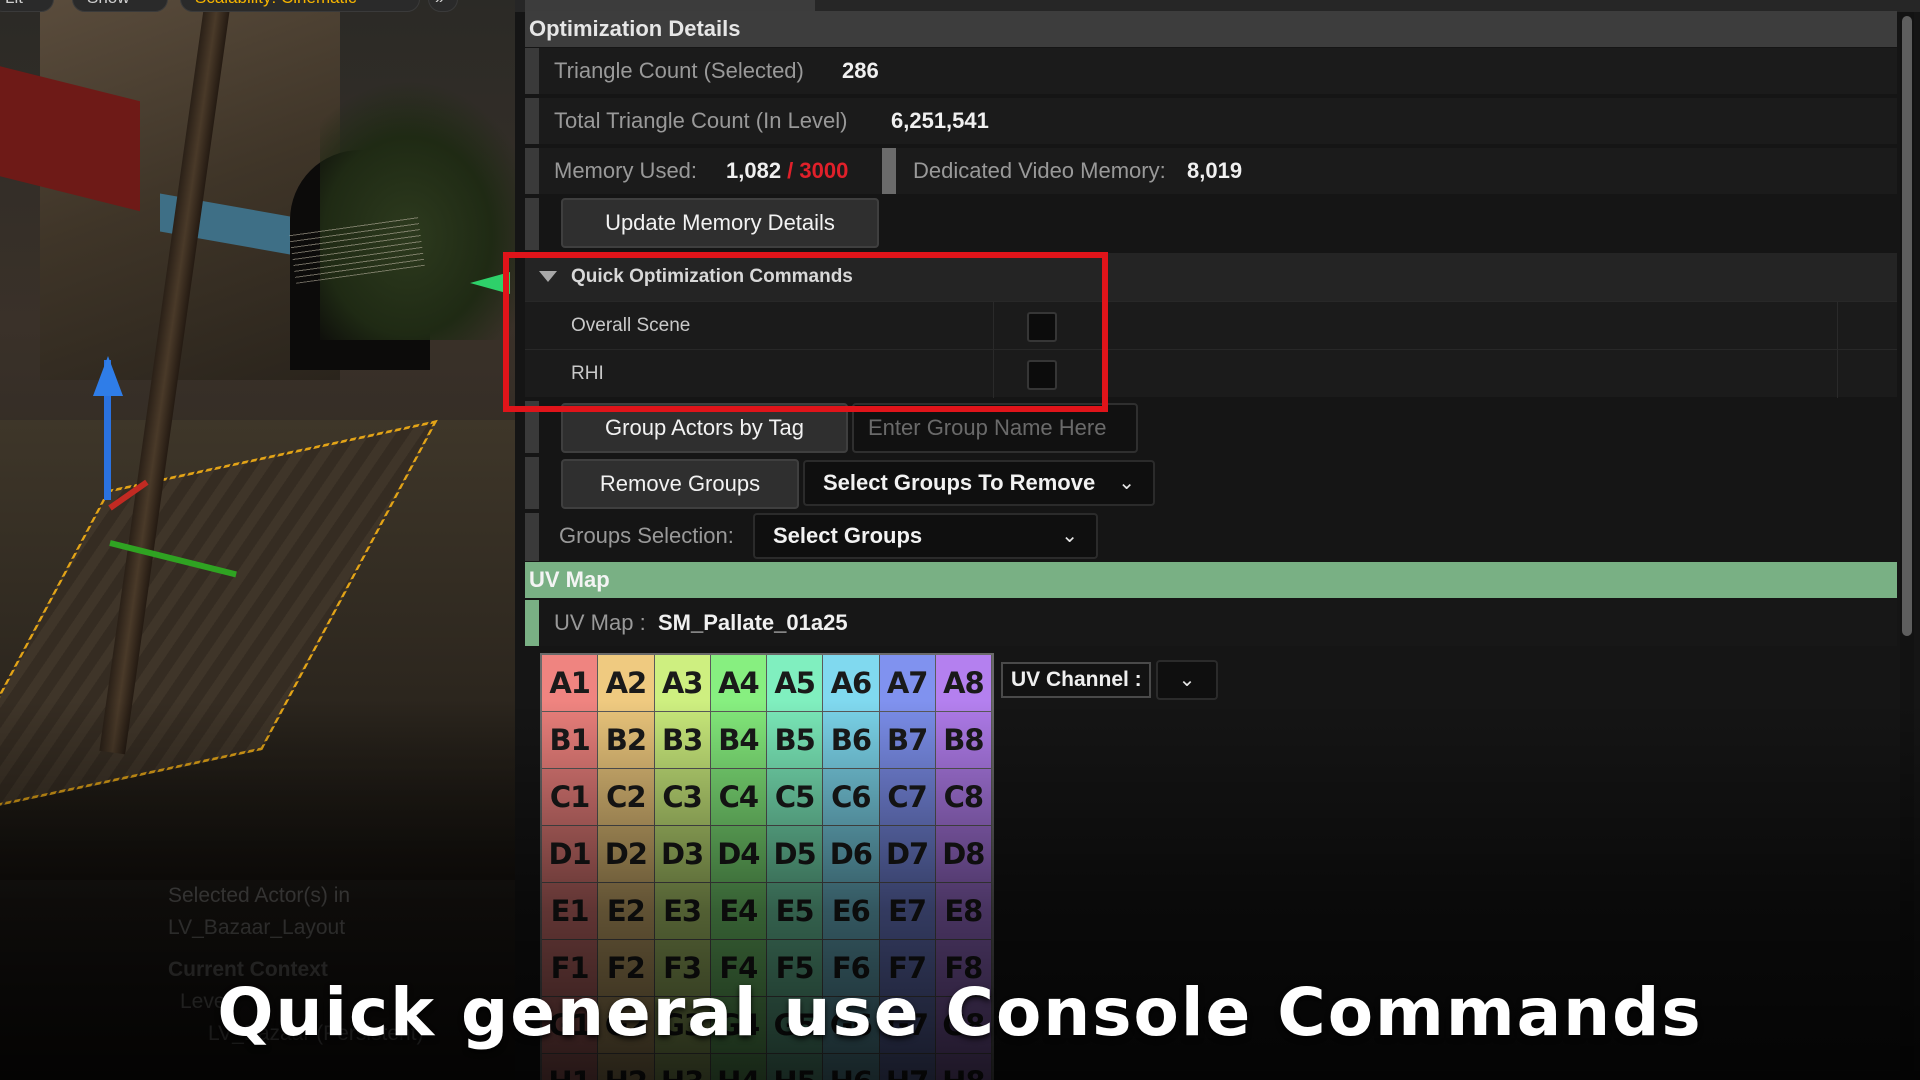 The image size is (1920, 1080). I want to click on uv-cell: D7, so click(907, 854).